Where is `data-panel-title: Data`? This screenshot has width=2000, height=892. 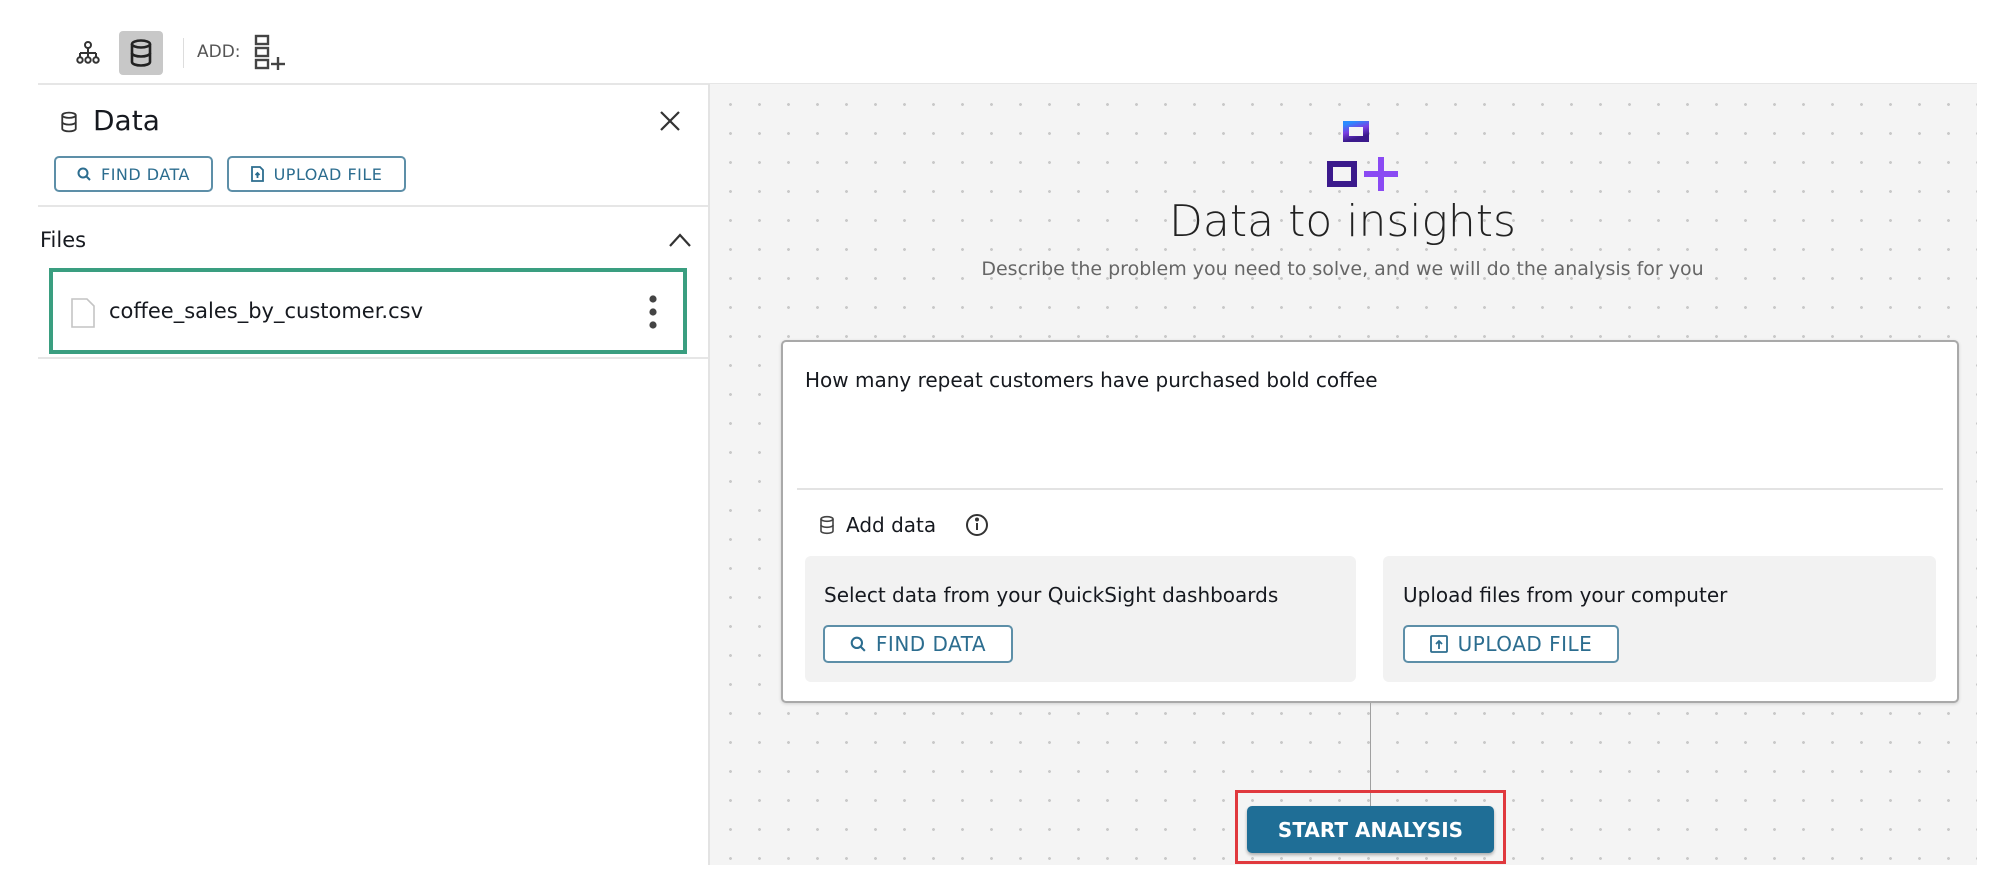
data-panel-title: Data is located at coordinates (126, 120).